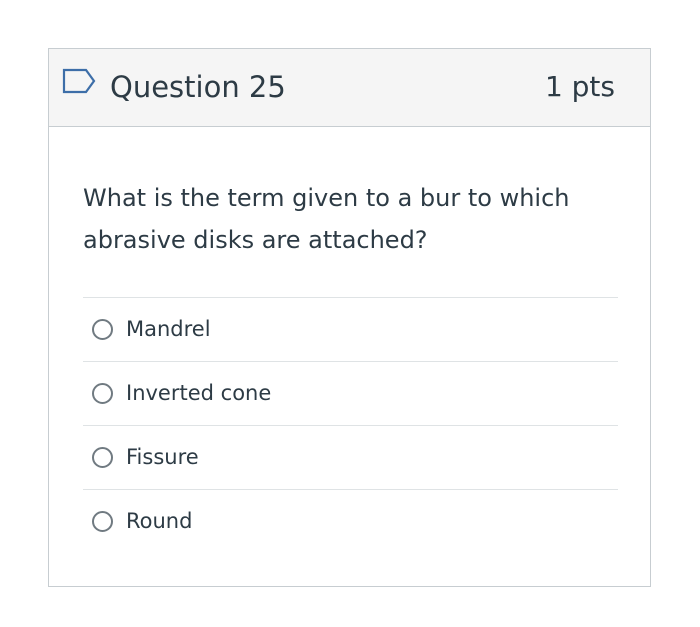 Image resolution: width=700 pixels, height=627 pixels. Describe the element at coordinates (350, 521) in the screenshot. I see `answer-option-round: Round` at that location.